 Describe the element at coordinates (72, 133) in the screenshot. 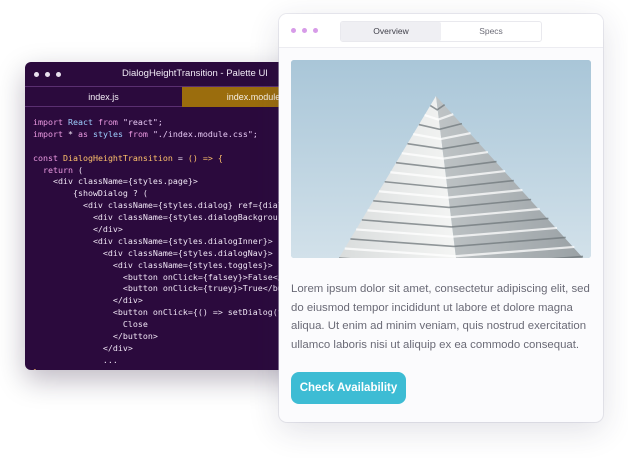

I see `code-token: *` at that location.